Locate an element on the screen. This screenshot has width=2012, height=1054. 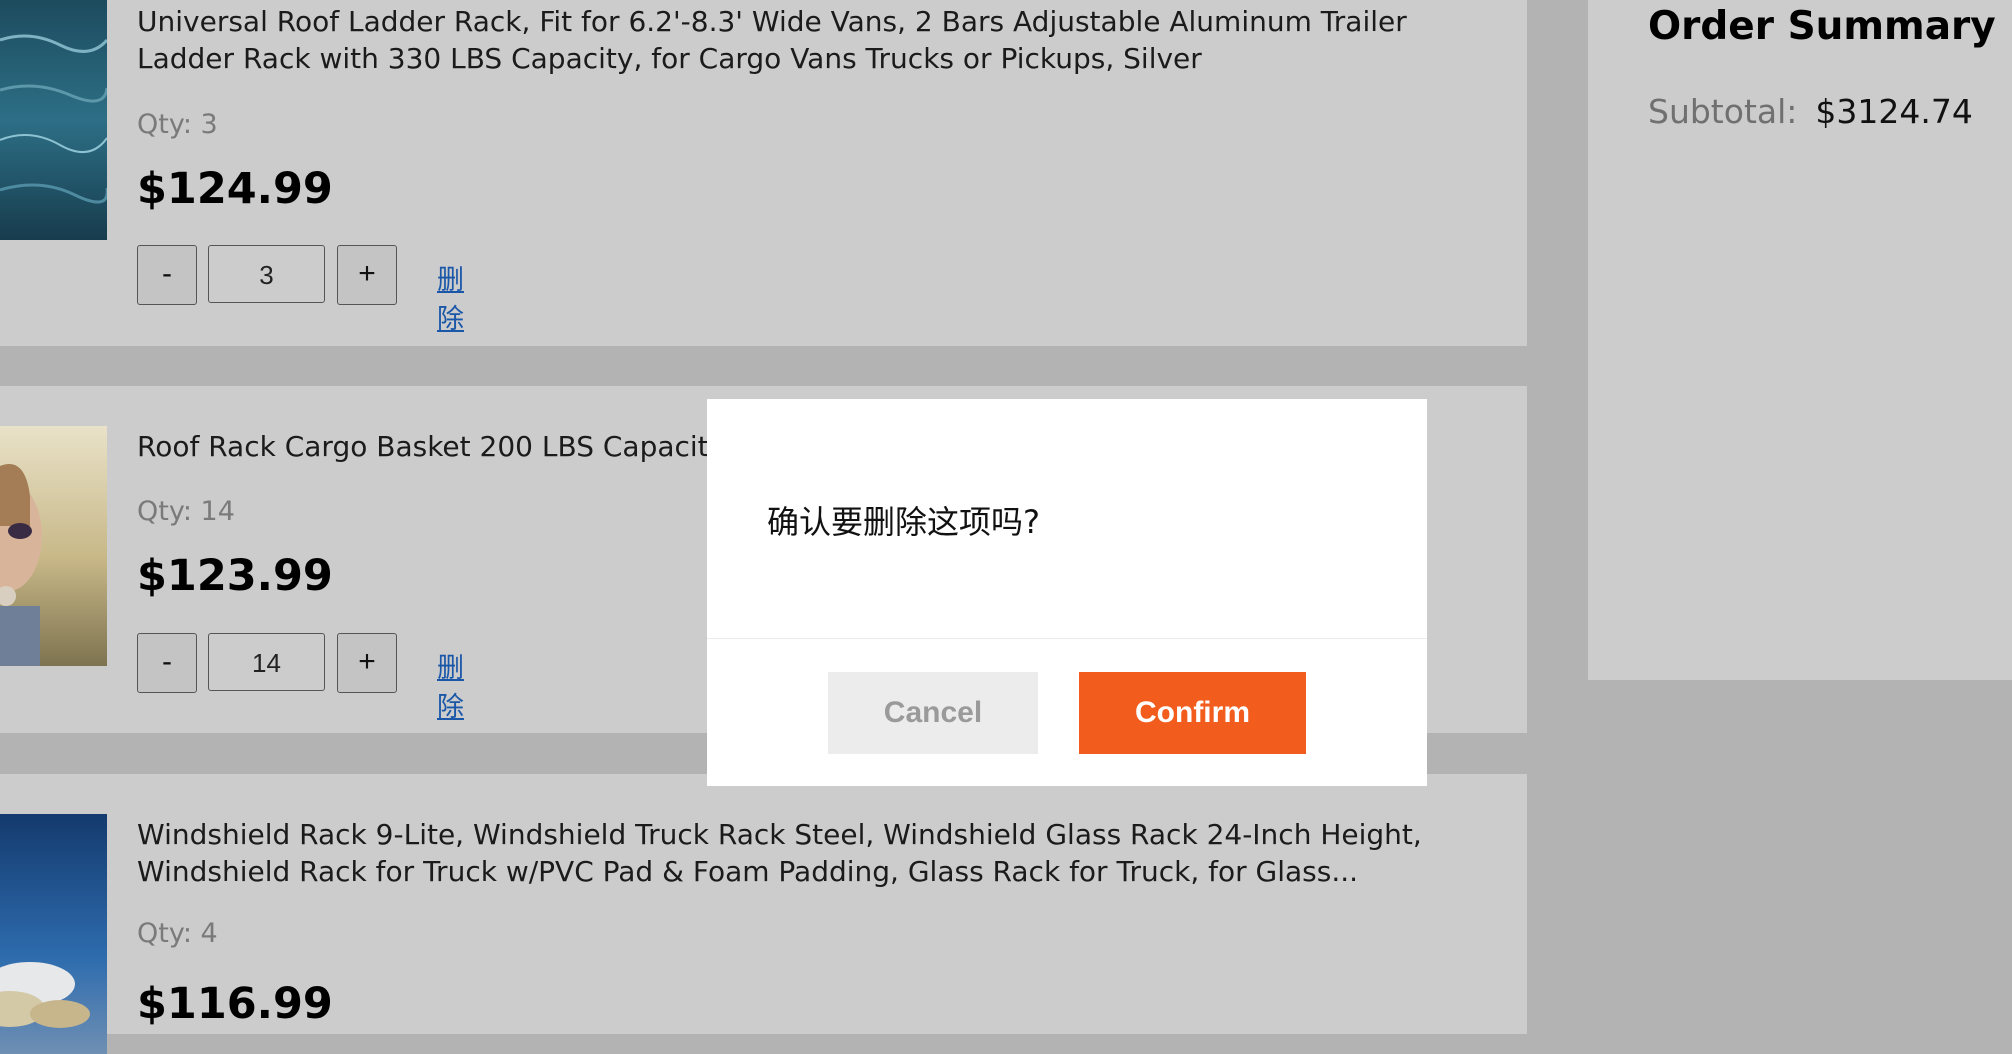
cancel-button: Cancel is located at coordinates (933, 713).